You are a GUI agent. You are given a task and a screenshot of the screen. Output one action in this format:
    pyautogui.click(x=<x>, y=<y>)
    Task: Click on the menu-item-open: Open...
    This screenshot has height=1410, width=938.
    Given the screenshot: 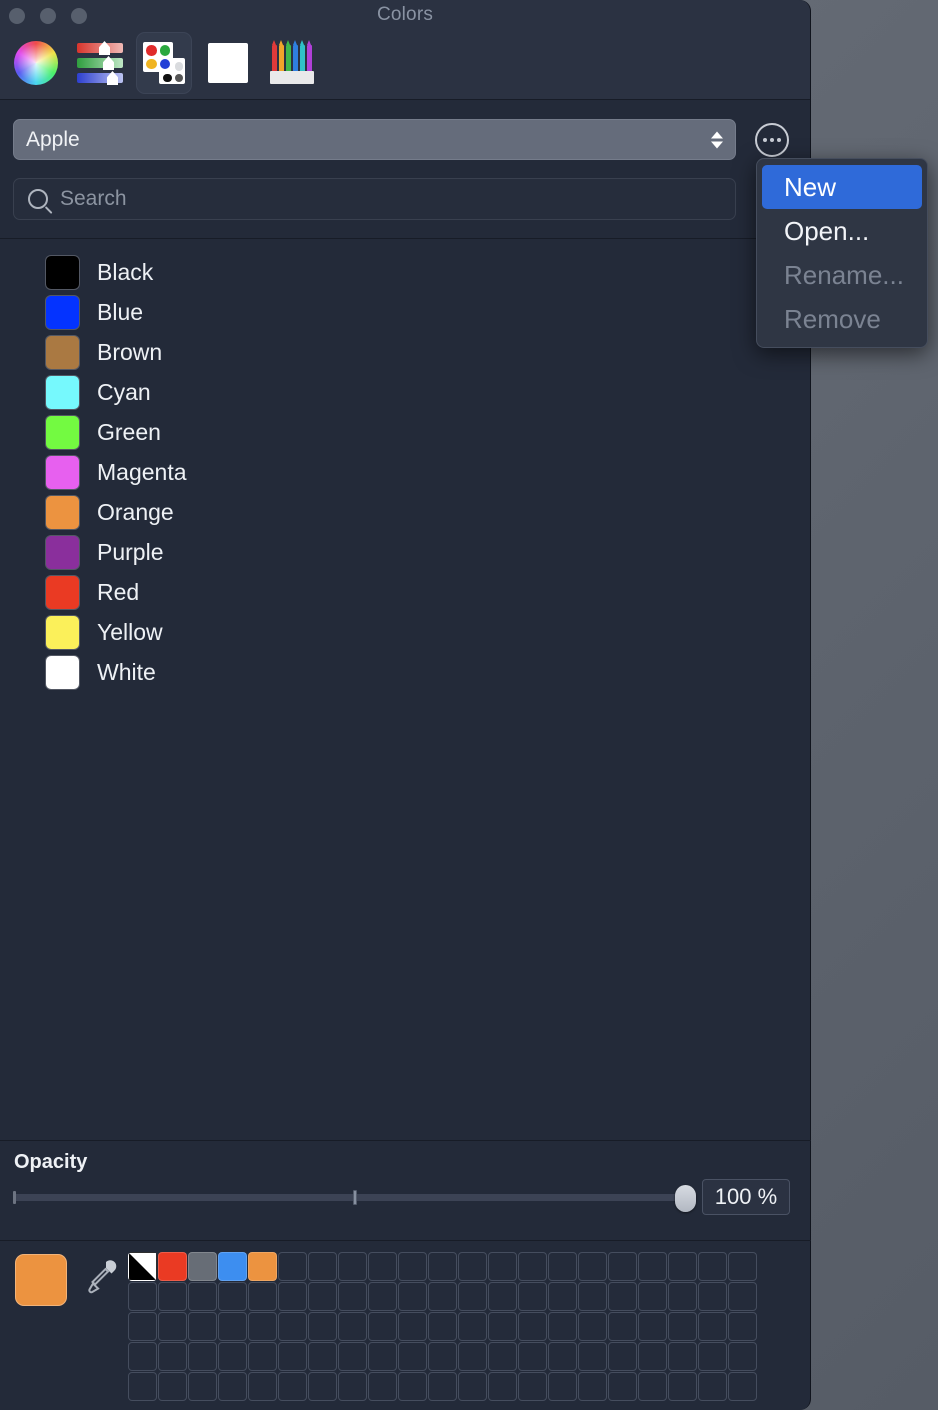 What is the action you would take?
    pyautogui.click(x=842, y=231)
    